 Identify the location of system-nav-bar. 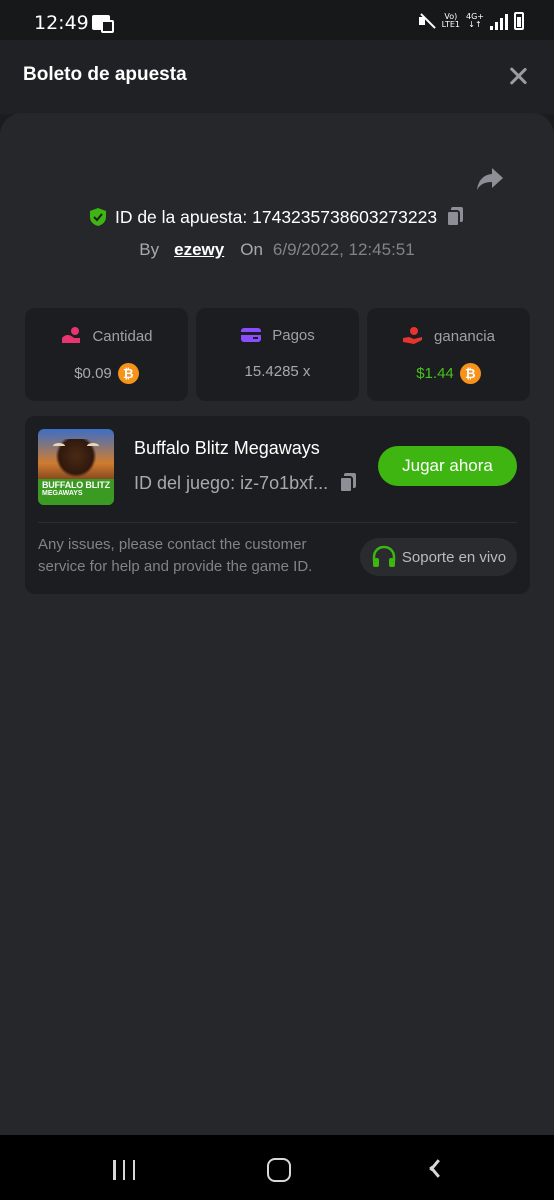
(277, 1167).